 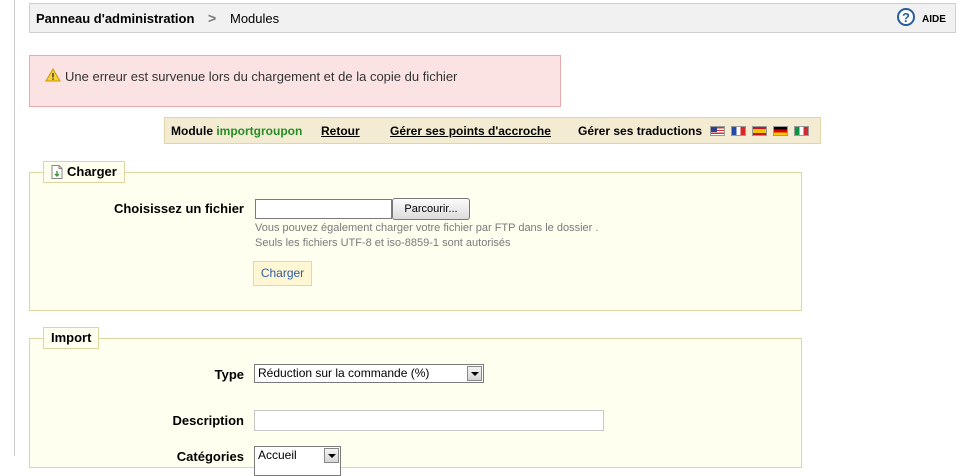 What do you see at coordinates (340, 131) in the screenshot?
I see `back-link: Retour` at bounding box center [340, 131].